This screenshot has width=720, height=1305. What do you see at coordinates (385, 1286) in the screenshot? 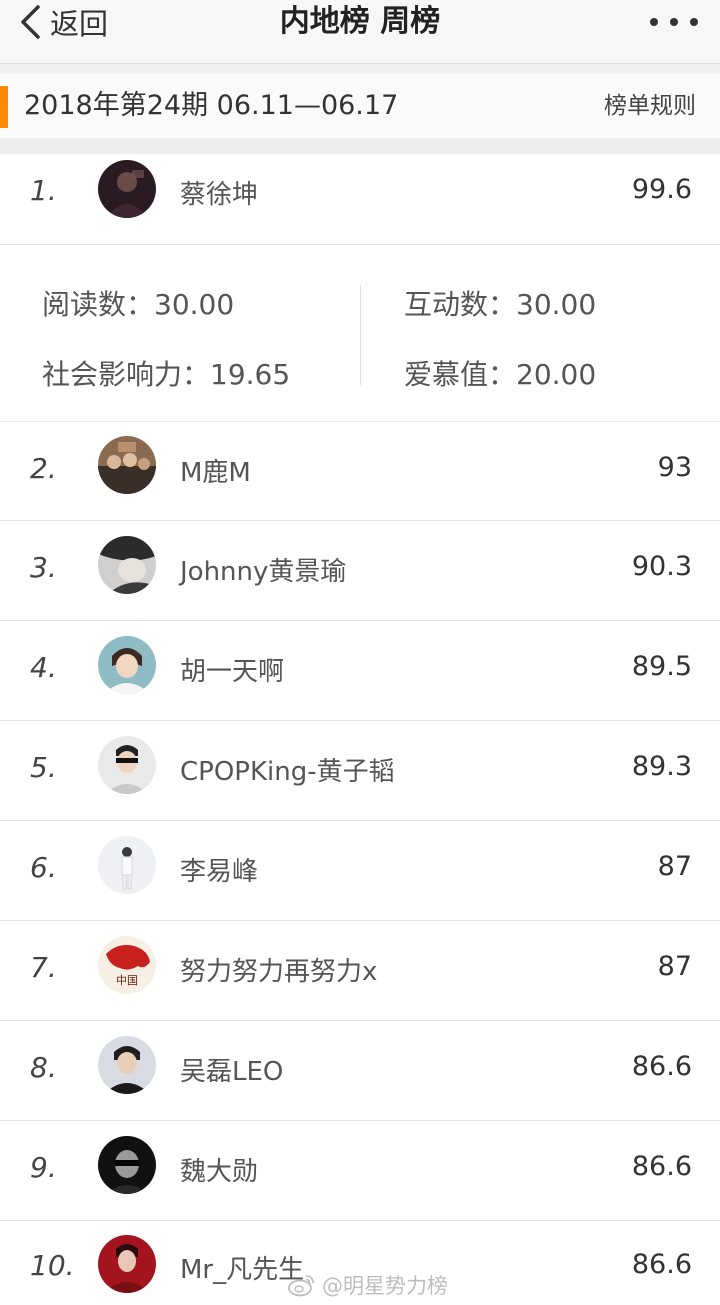
I see `watermark-text: @明星势力榜` at bounding box center [385, 1286].